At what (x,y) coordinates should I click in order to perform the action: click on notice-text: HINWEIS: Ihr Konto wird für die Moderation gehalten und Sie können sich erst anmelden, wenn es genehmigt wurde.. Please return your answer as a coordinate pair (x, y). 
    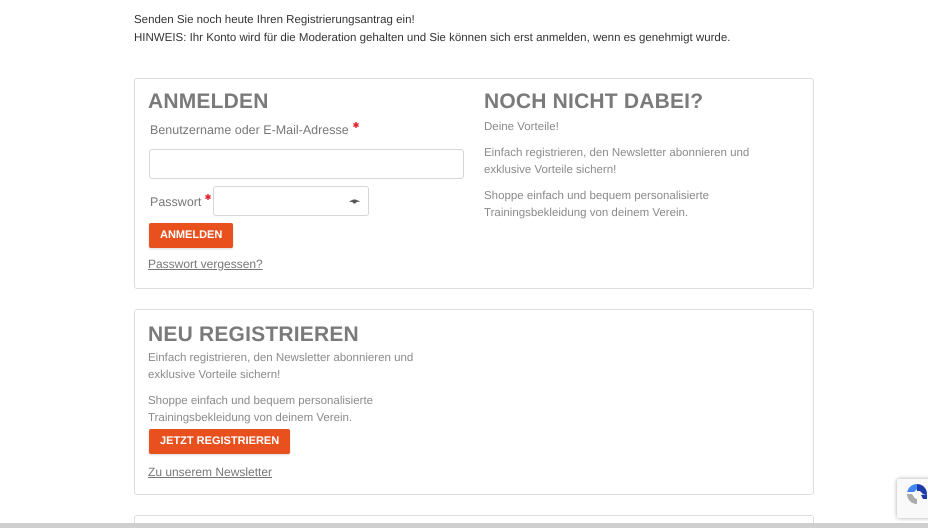
    Looking at the image, I should click on (433, 38).